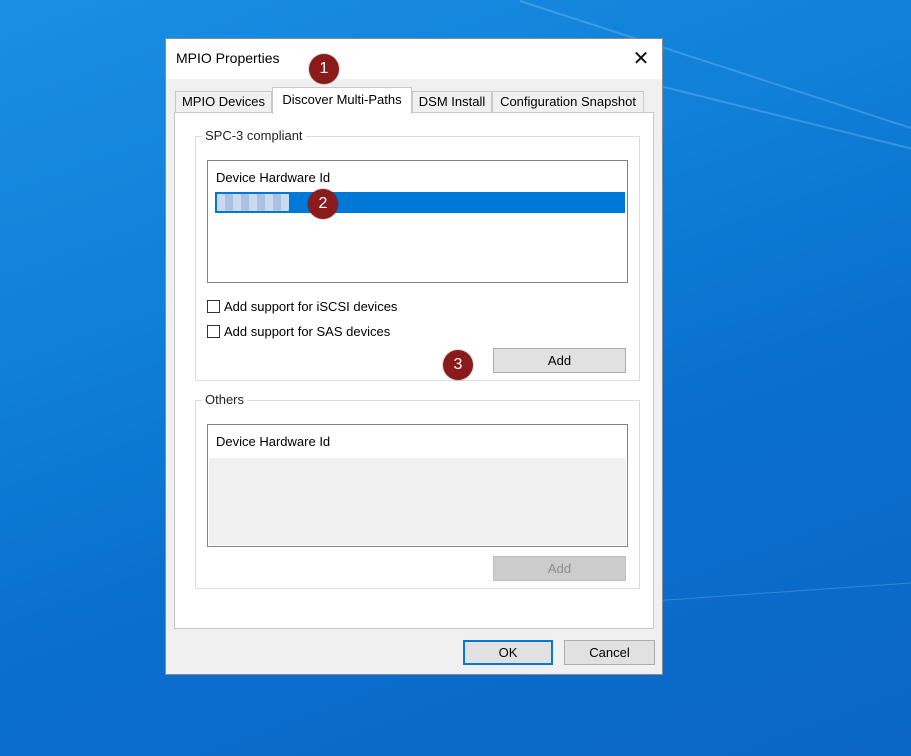 The image size is (911, 756). I want to click on tab-label: DSM Install, so click(452, 101).